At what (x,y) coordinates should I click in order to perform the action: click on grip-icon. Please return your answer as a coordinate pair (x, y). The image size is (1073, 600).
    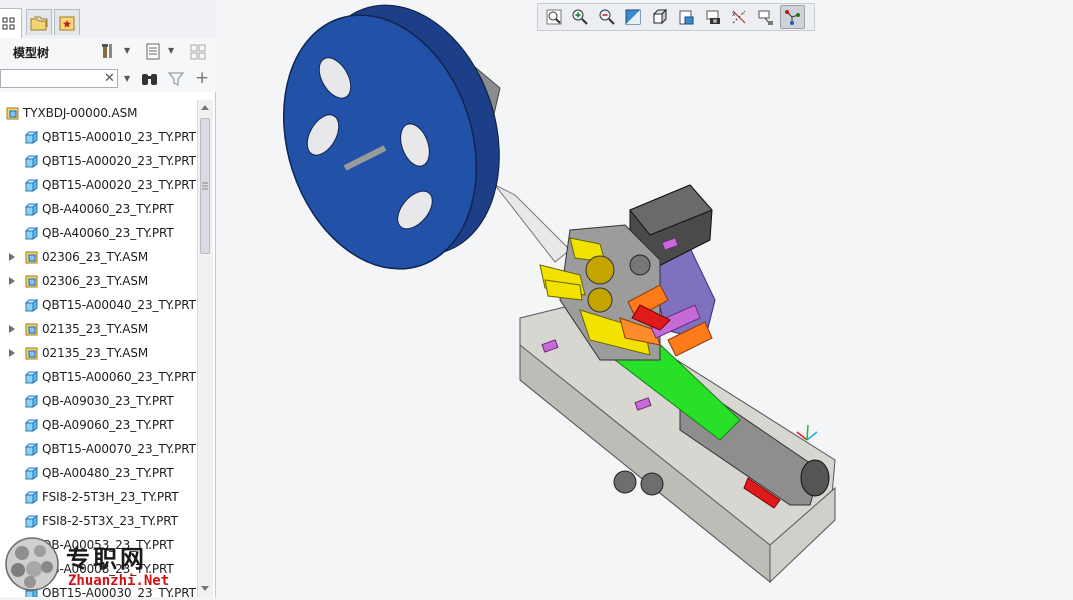
    Looking at the image, I should click on (205, 186).